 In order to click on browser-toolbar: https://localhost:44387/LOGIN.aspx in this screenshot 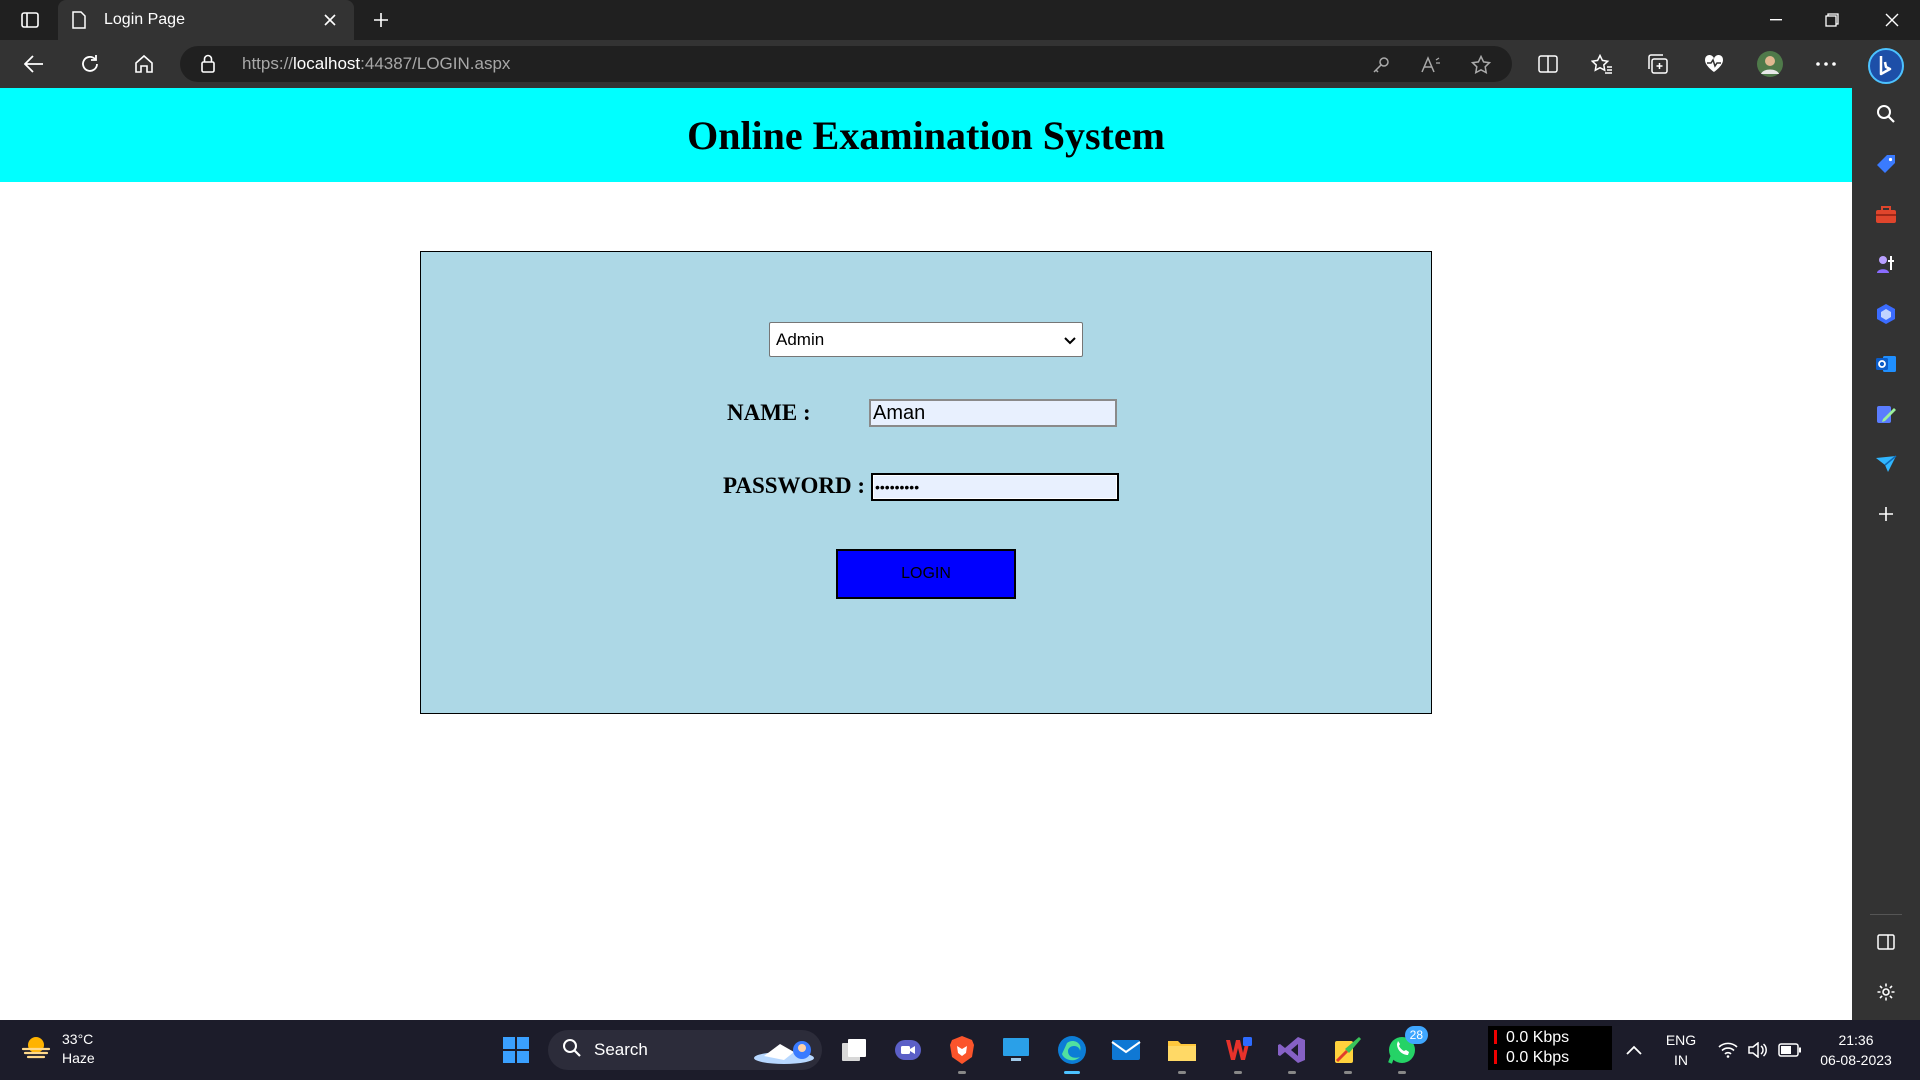, I will do `click(960, 64)`.